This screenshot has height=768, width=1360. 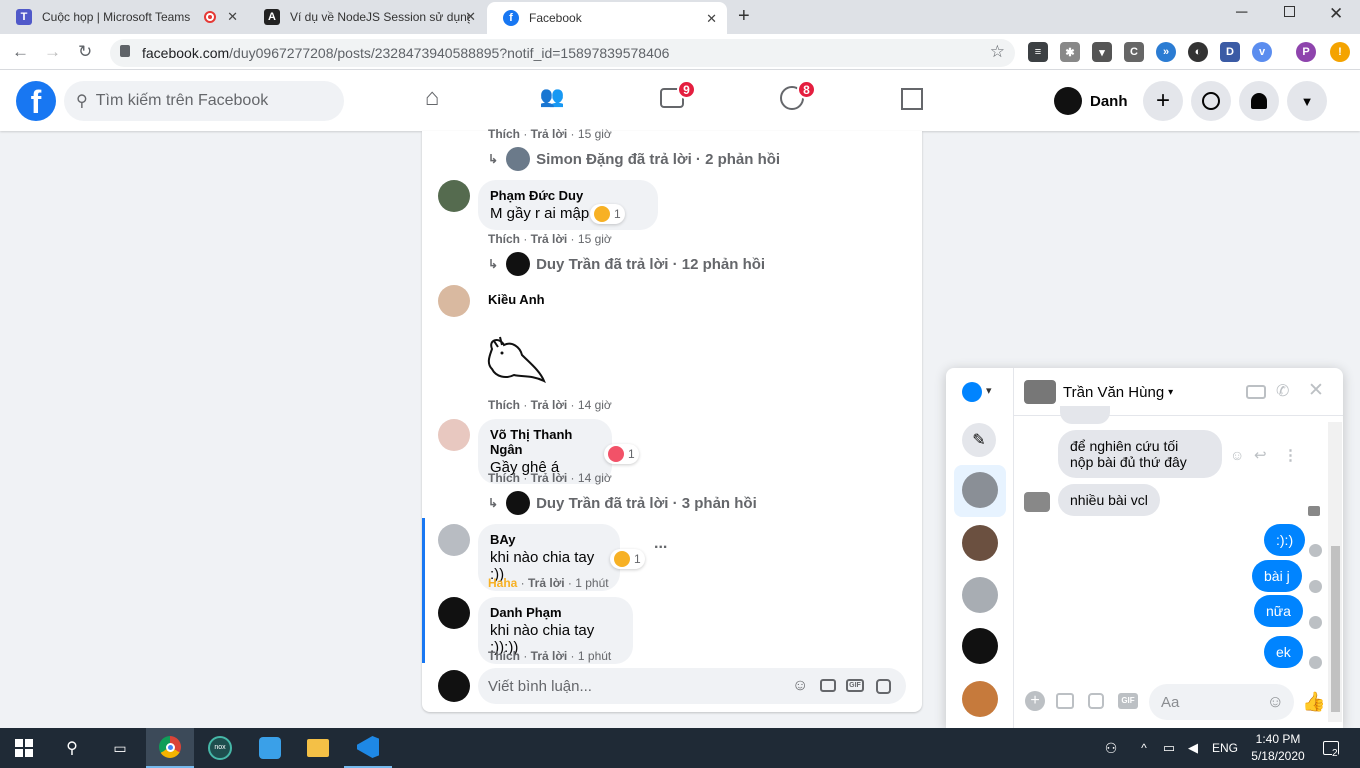 What do you see at coordinates (1316, 390) in the screenshot?
I see `close-chat-icon: ✕` at bounding box center [1316, 390].